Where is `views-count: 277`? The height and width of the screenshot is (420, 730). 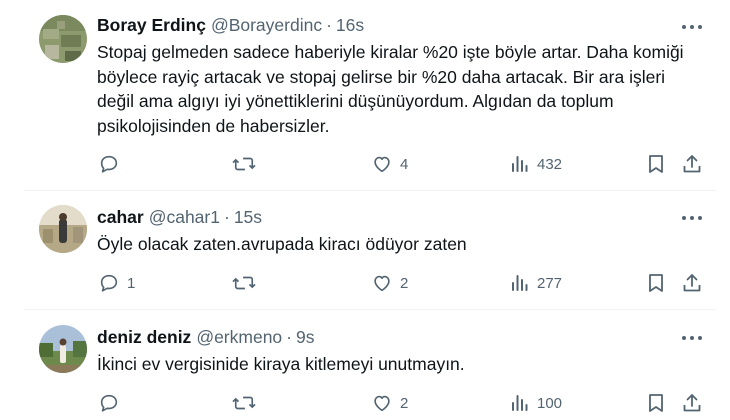
views-count: 277 is located at coordinates (550, 283).